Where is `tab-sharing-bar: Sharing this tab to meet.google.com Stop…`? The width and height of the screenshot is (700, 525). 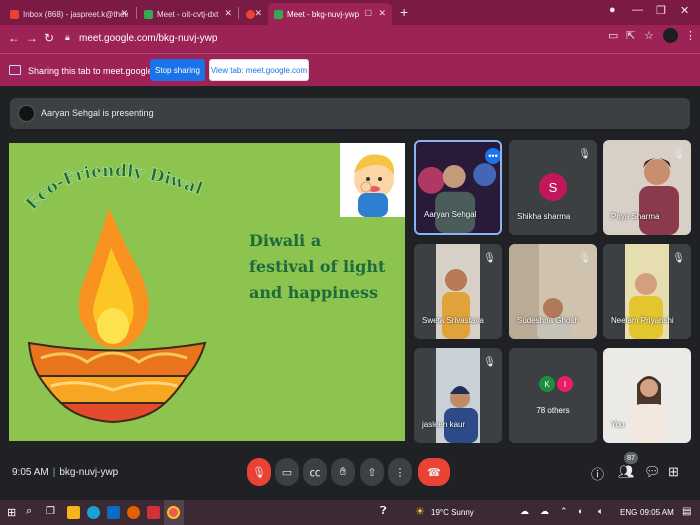 tab-sharing-bar: Sharing this tab to meet.google.com Stop… is located at coordinates (350, 69).